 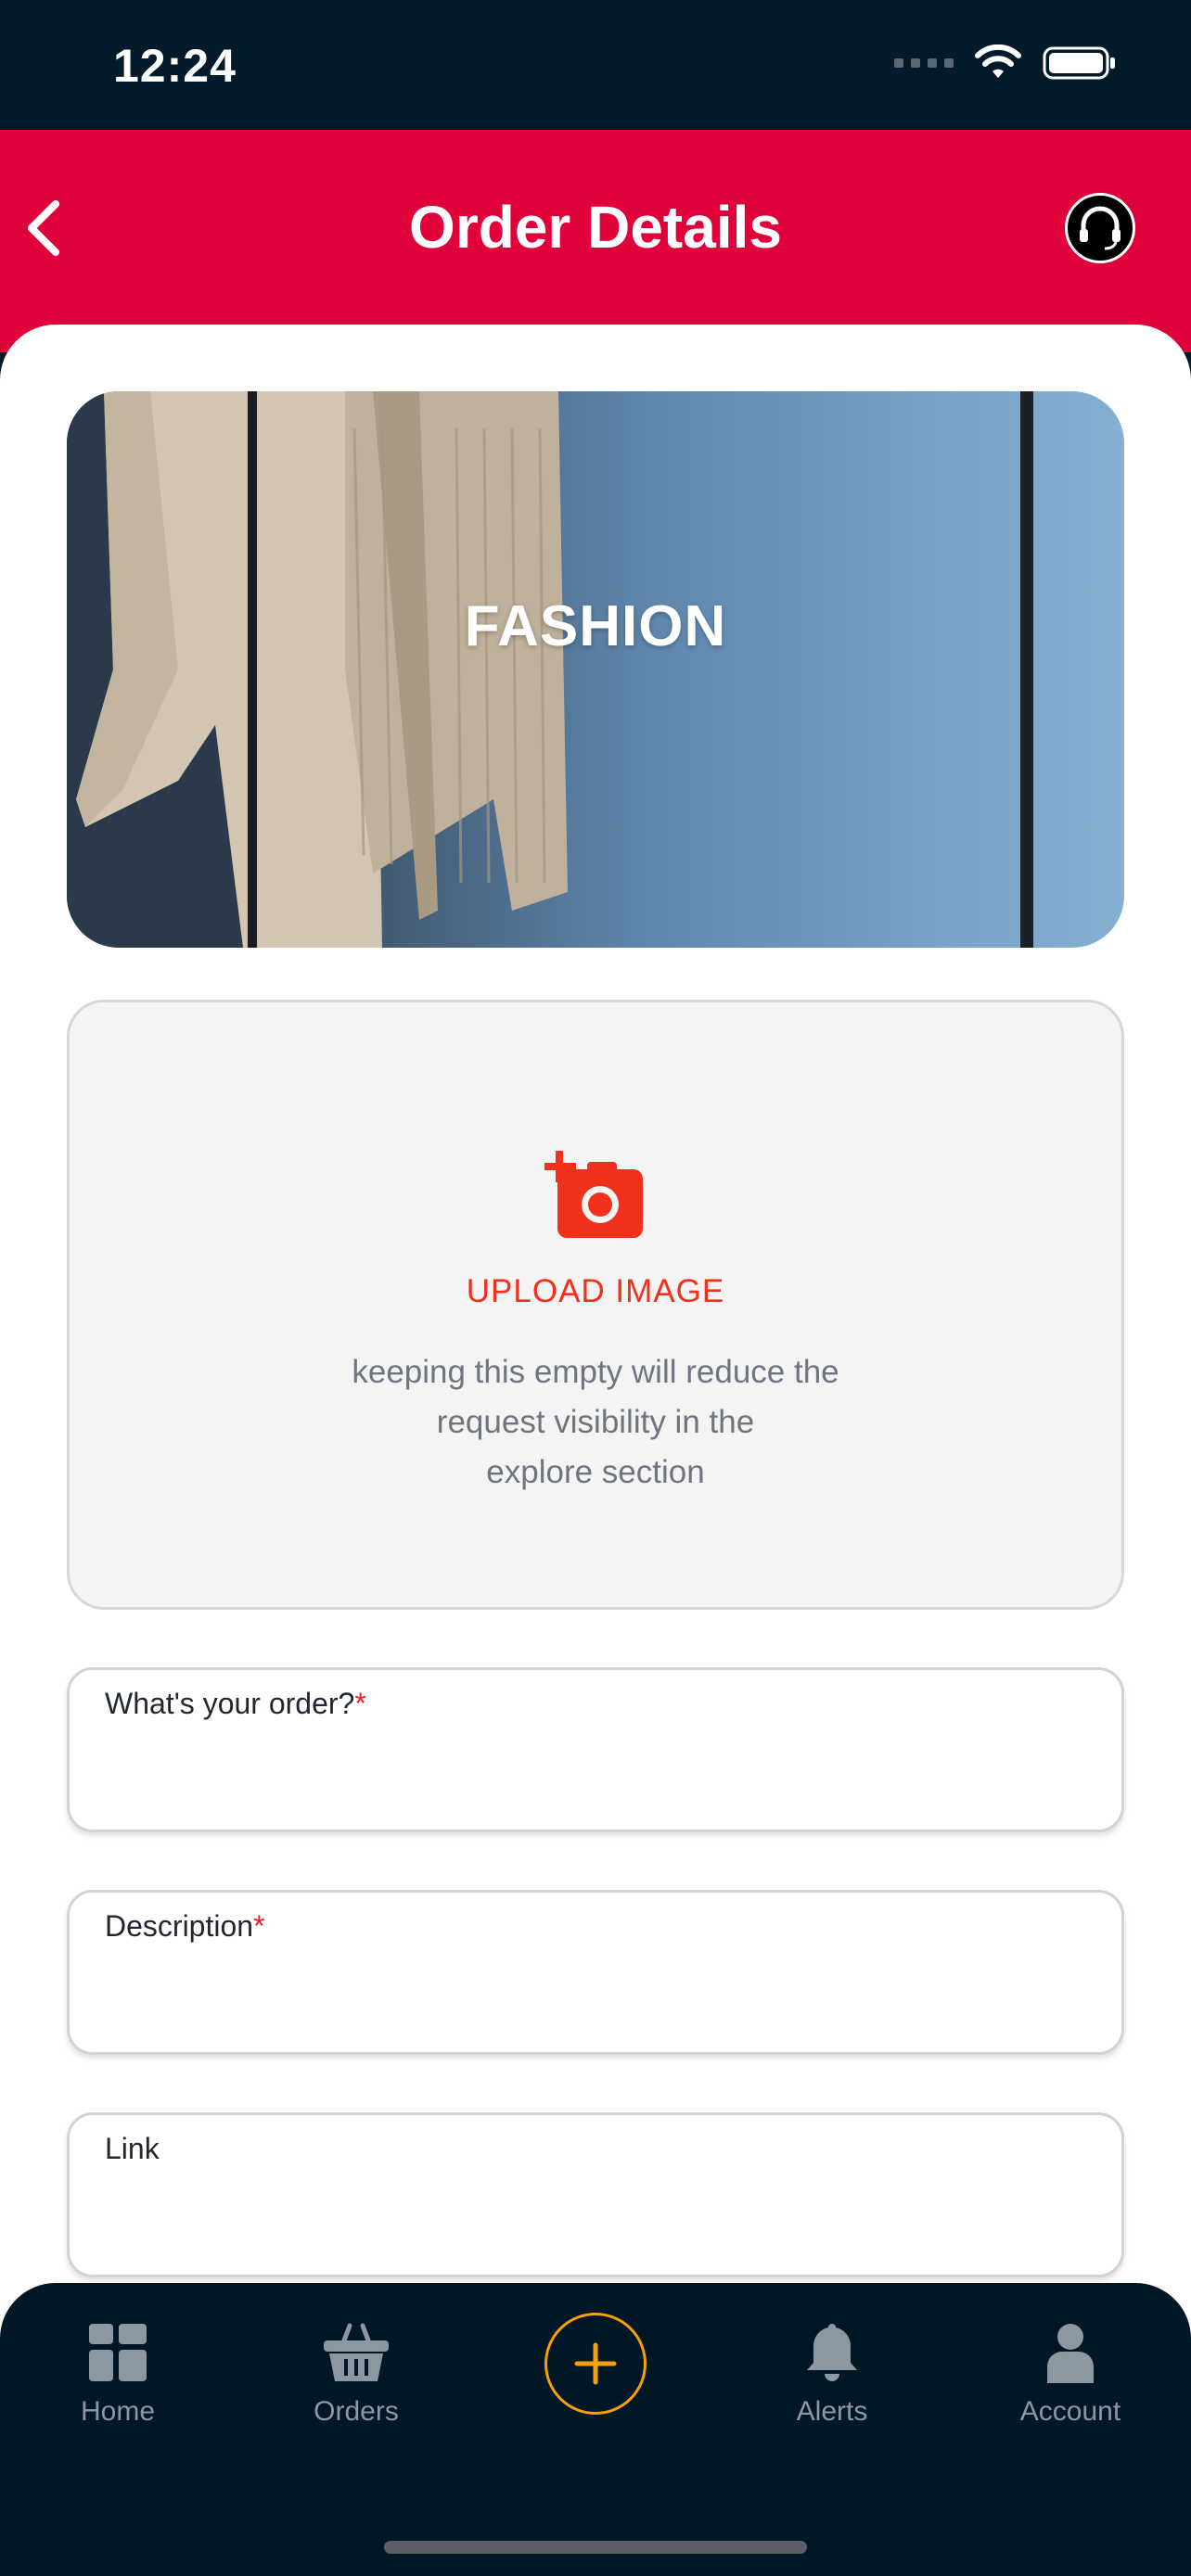 I want to click on link-field-label: Link, so click(x=132, y=2149).